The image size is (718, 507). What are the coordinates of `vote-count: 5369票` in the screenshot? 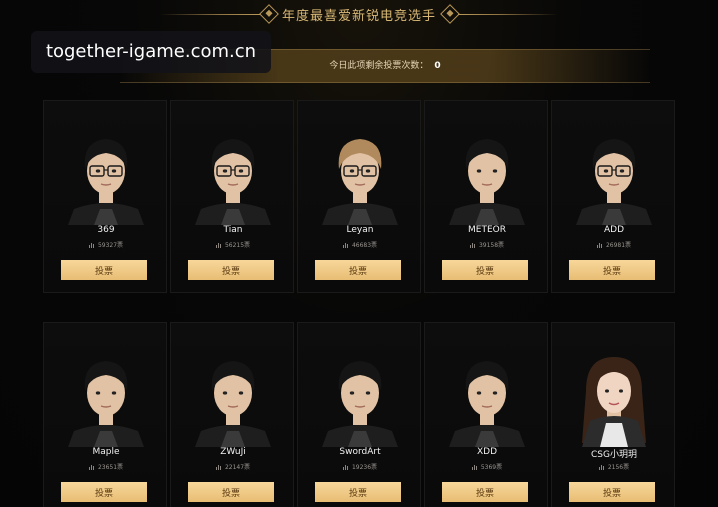 It's located at (487, 466).